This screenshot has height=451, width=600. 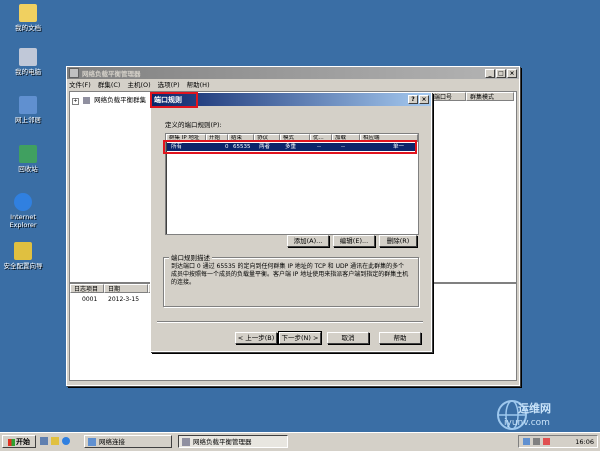 I want to click on task-nlb-manager: 网络负载平衡管理器, so click(x=233, y=441).